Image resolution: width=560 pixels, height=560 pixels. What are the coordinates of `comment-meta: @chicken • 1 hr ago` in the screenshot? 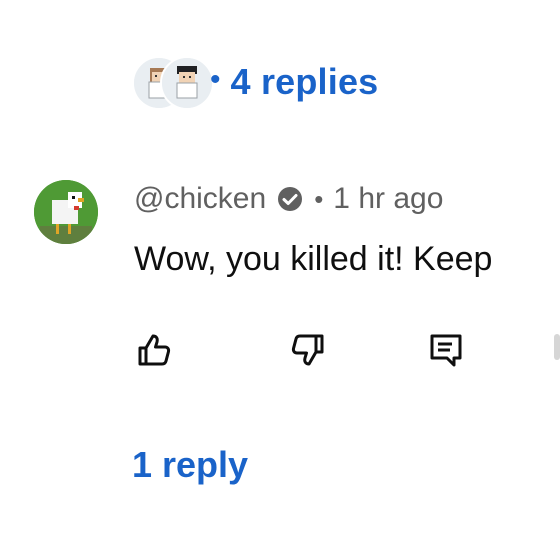 It's located at (288, 199).